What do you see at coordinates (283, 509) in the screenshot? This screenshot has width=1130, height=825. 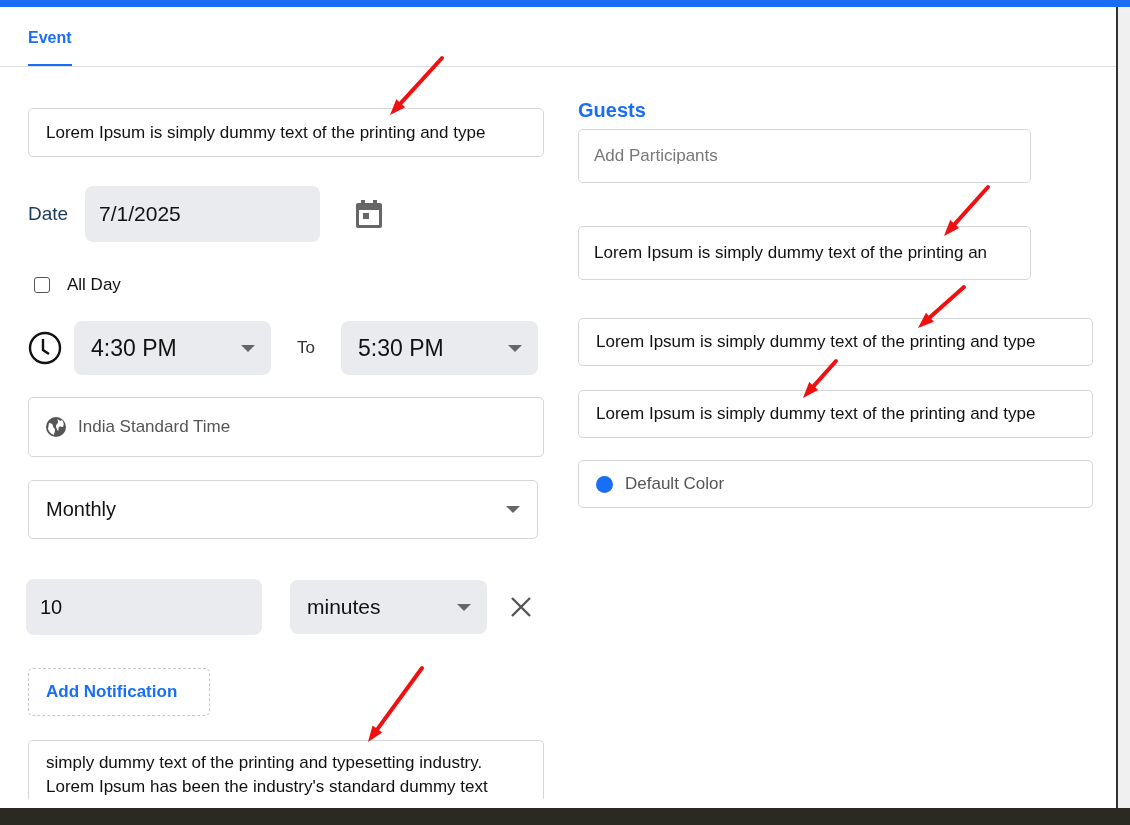 I see `recurrence-dropdown: Monthly` at bounding box center [283, 509].